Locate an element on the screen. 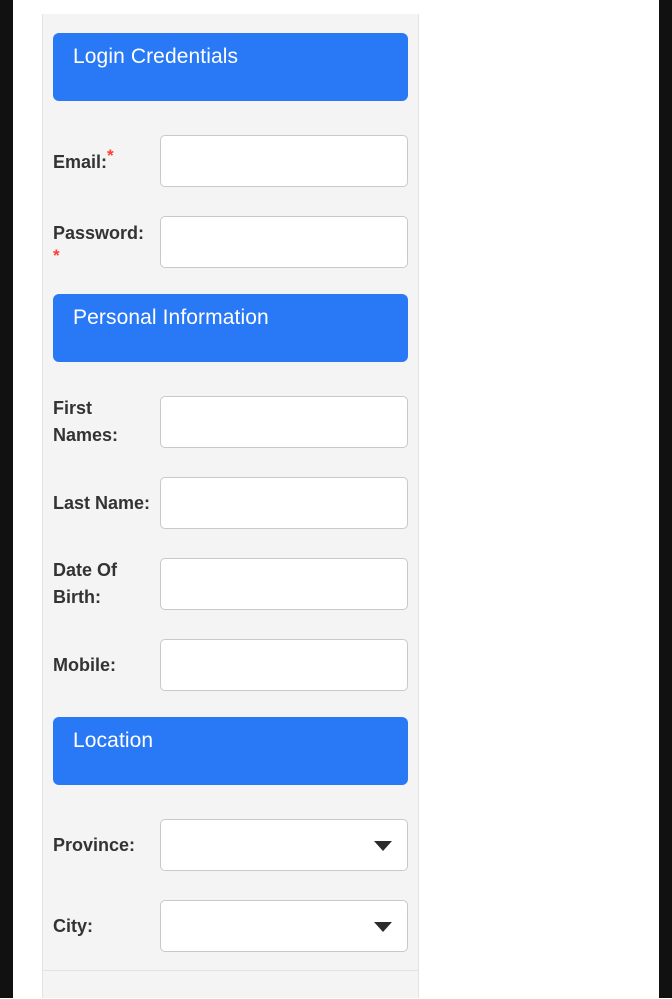 The width and height of the screenshot is (672, 999). field-label-text: Province: is located at coordinates (94, 844).